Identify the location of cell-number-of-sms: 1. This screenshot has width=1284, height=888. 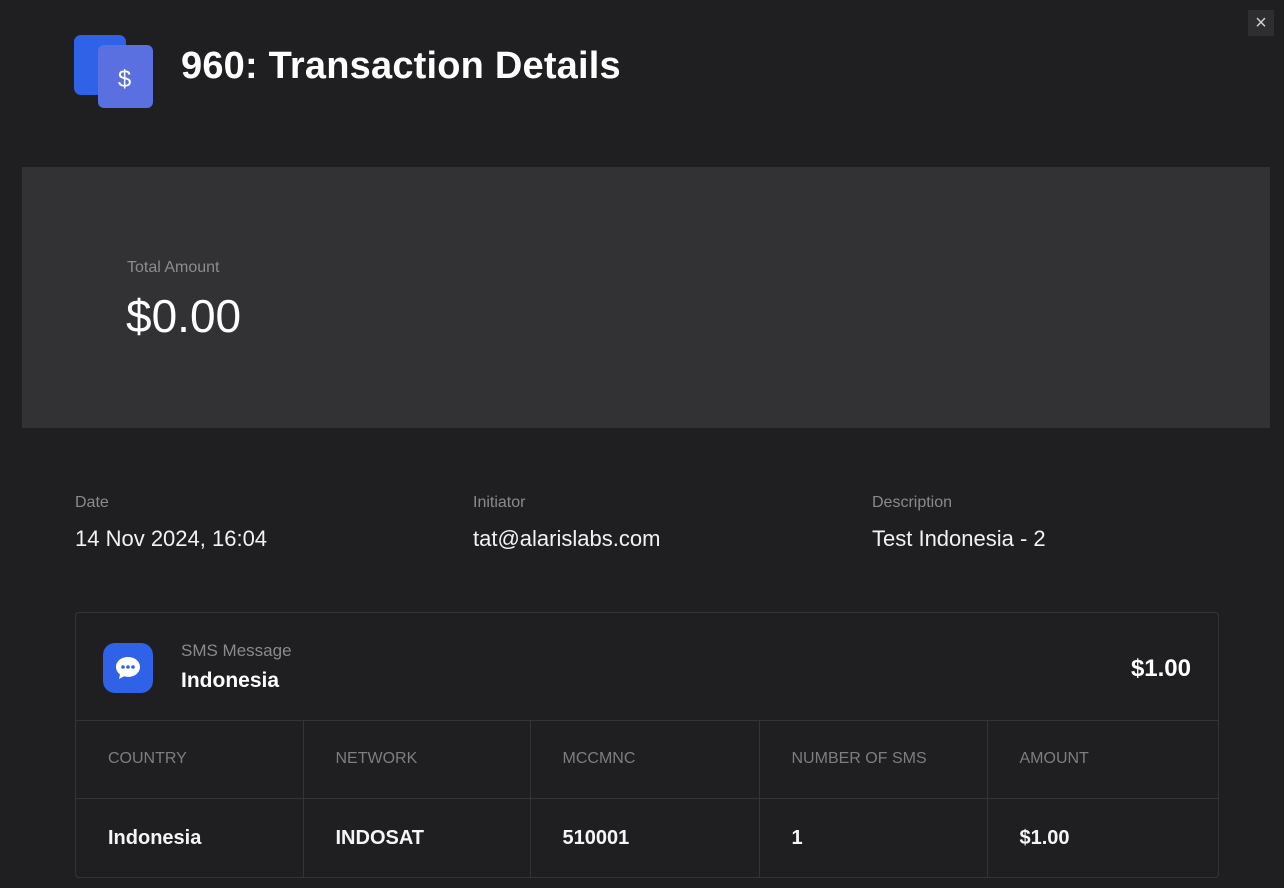
(873, 838).